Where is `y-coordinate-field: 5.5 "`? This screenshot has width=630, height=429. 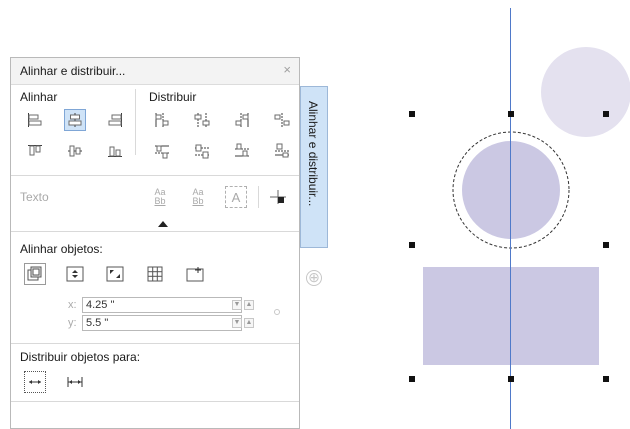
y-coordinate-field: 5.5 " is located at coordinates (162, 323).